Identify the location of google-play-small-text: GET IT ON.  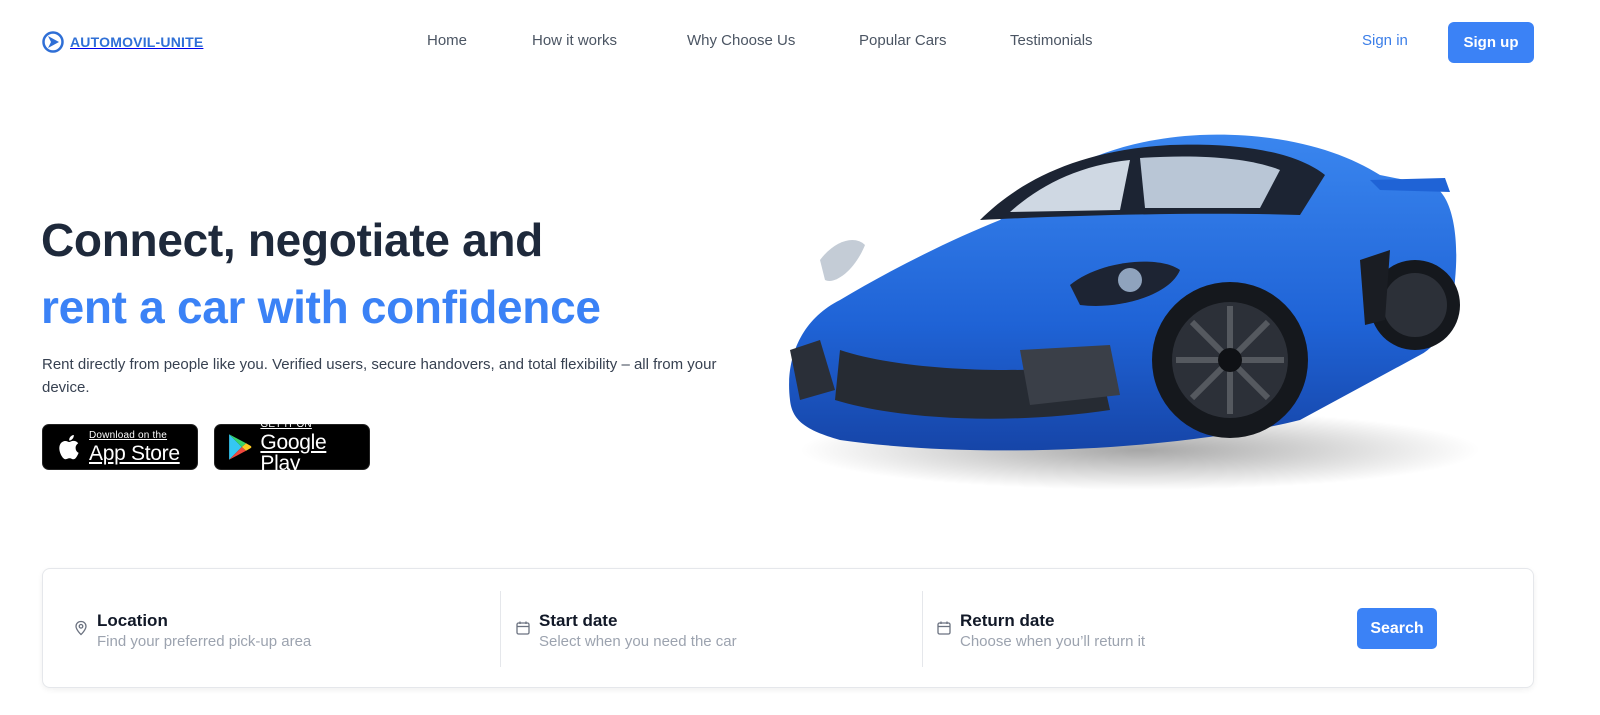
(286, 424).